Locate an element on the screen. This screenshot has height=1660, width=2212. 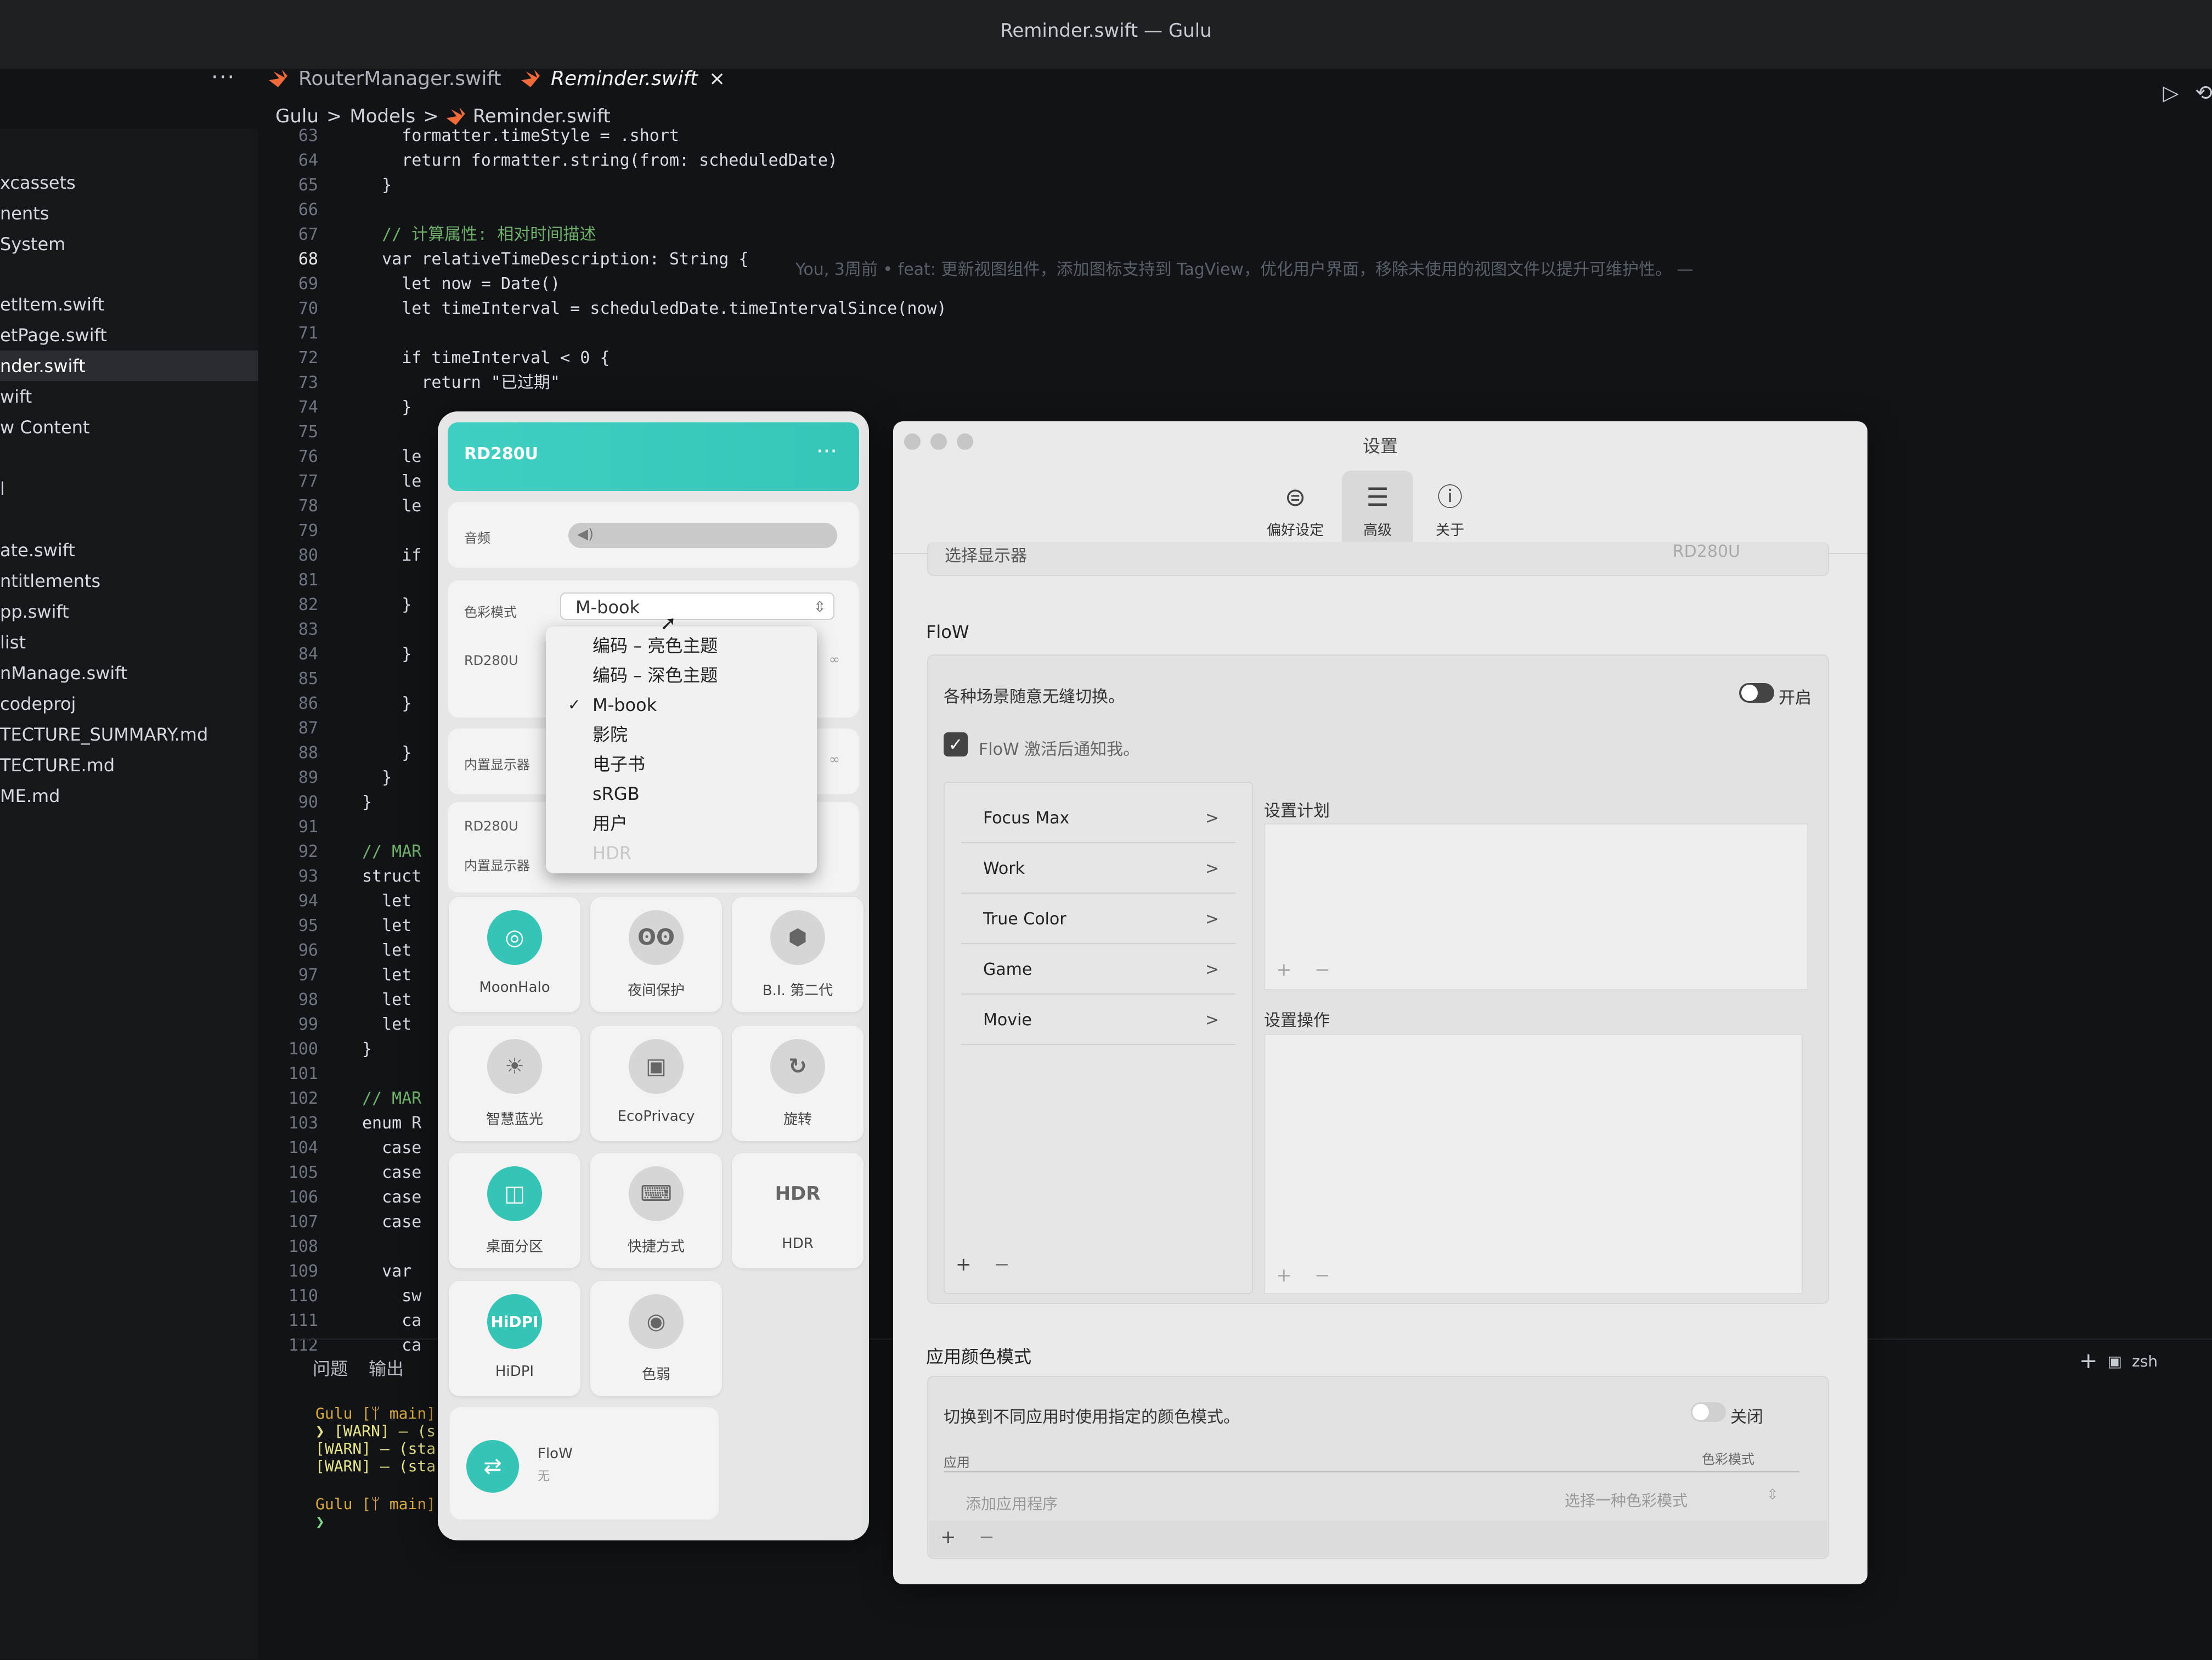
code-line: var is located at coordinates (387, 1271).